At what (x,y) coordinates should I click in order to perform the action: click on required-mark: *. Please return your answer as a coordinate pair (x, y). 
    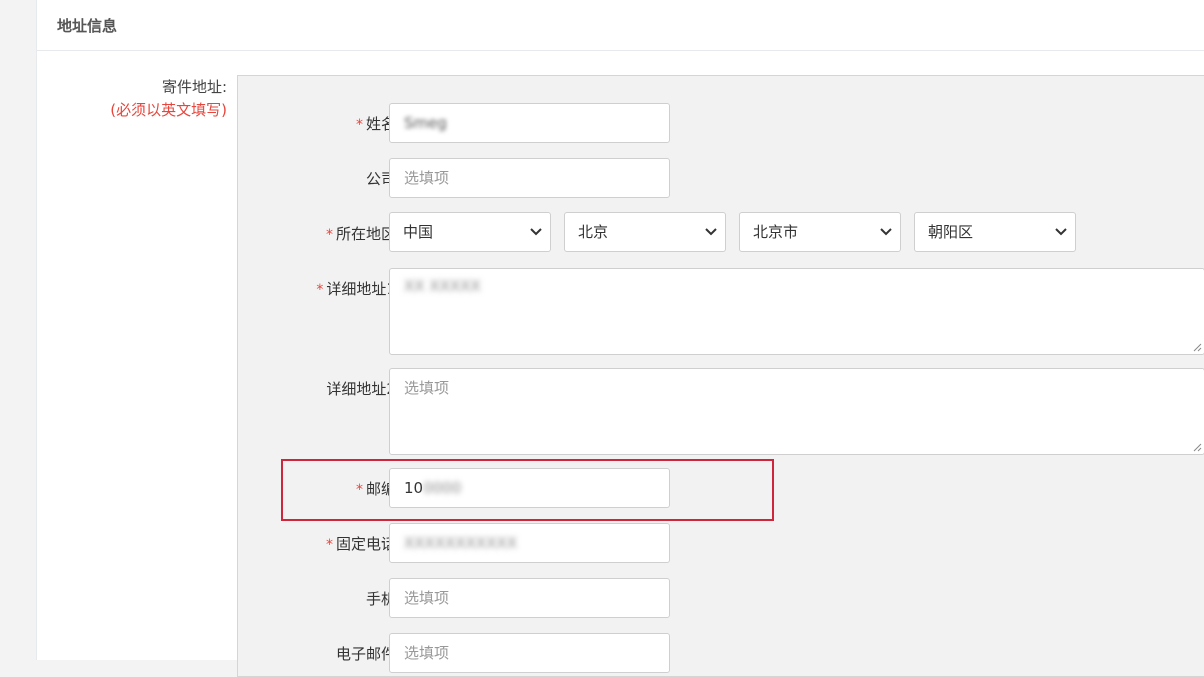
    Looking at the image, I should click on (359, 125).